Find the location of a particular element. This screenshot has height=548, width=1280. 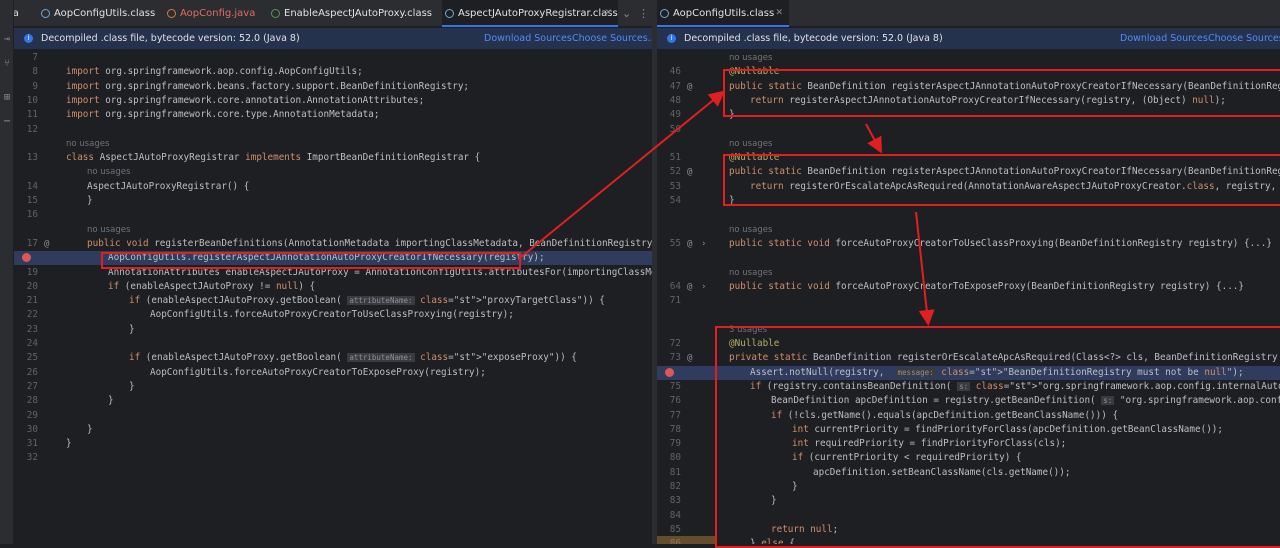

code-line: 29 is located at coordinates (333, 416).